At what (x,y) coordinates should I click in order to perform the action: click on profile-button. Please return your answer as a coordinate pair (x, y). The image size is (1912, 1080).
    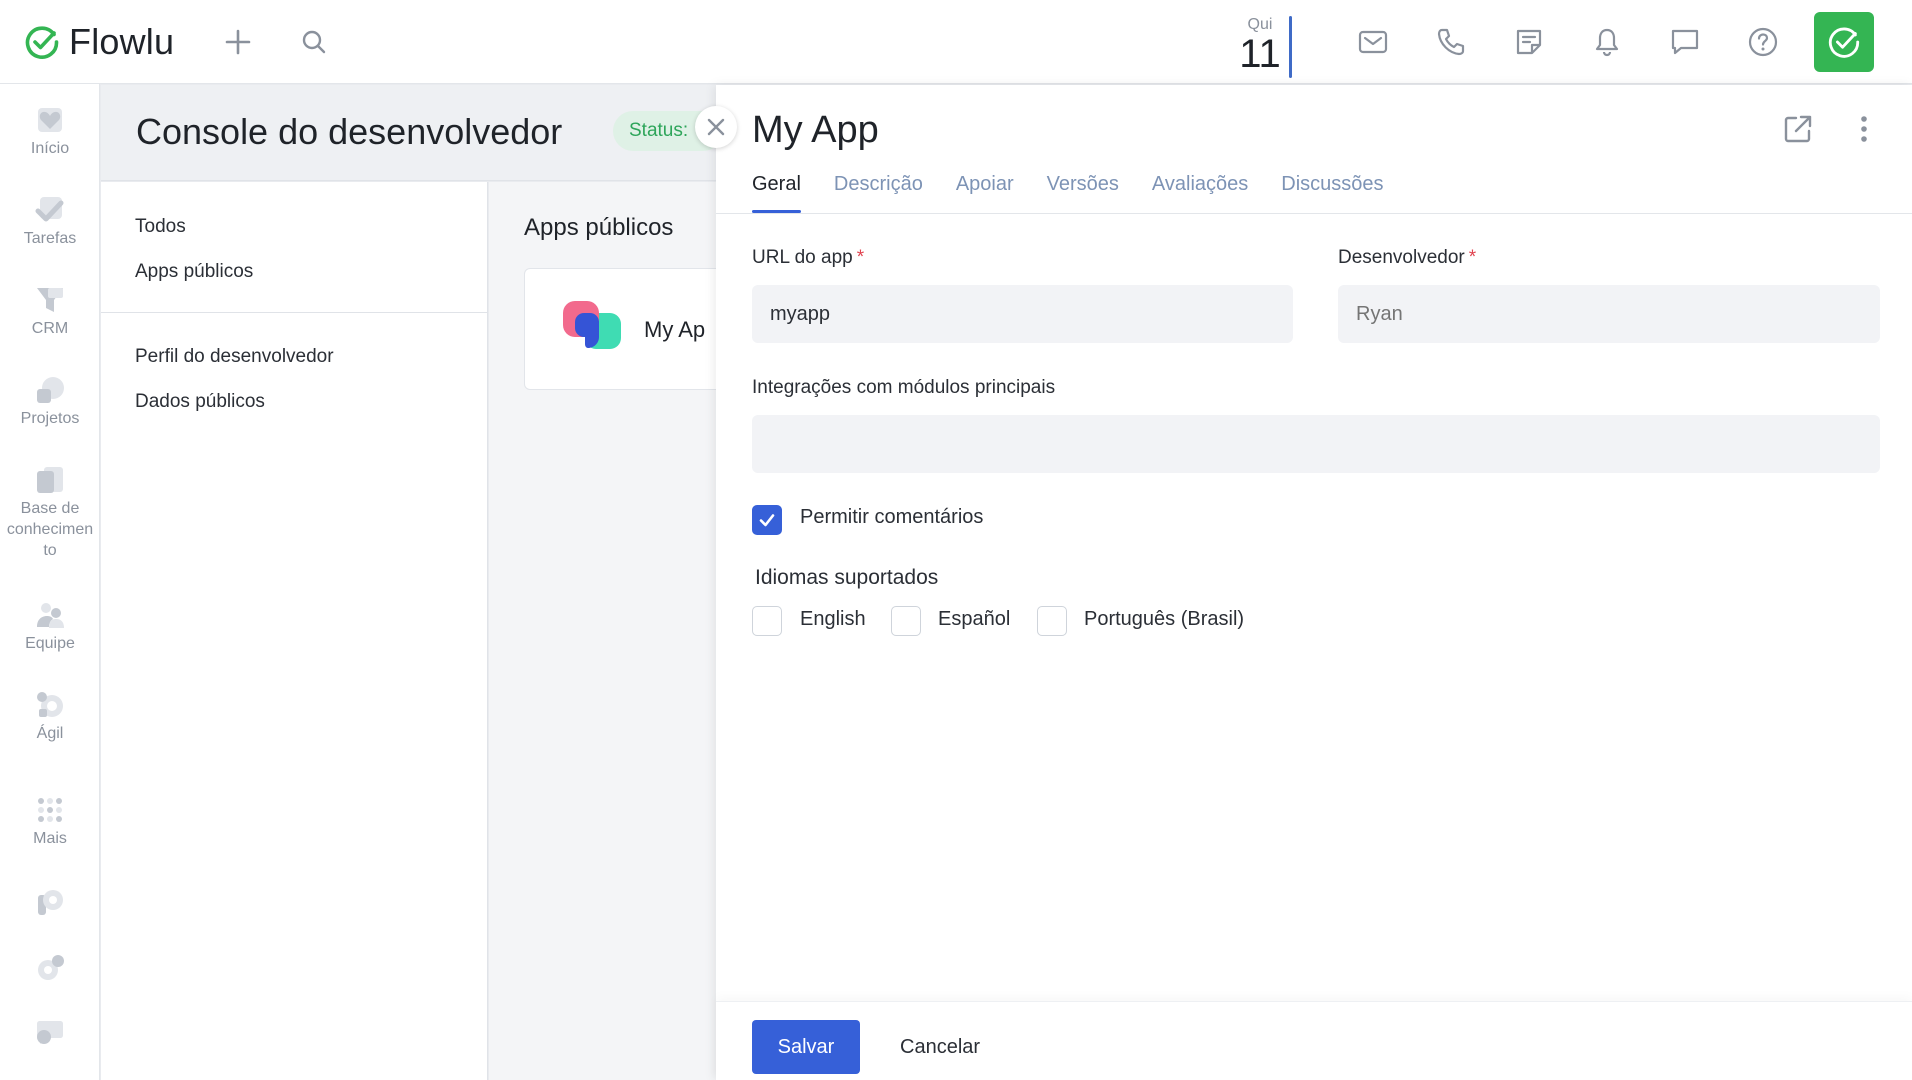
    Looking at the image, I should click on (1844, 42).